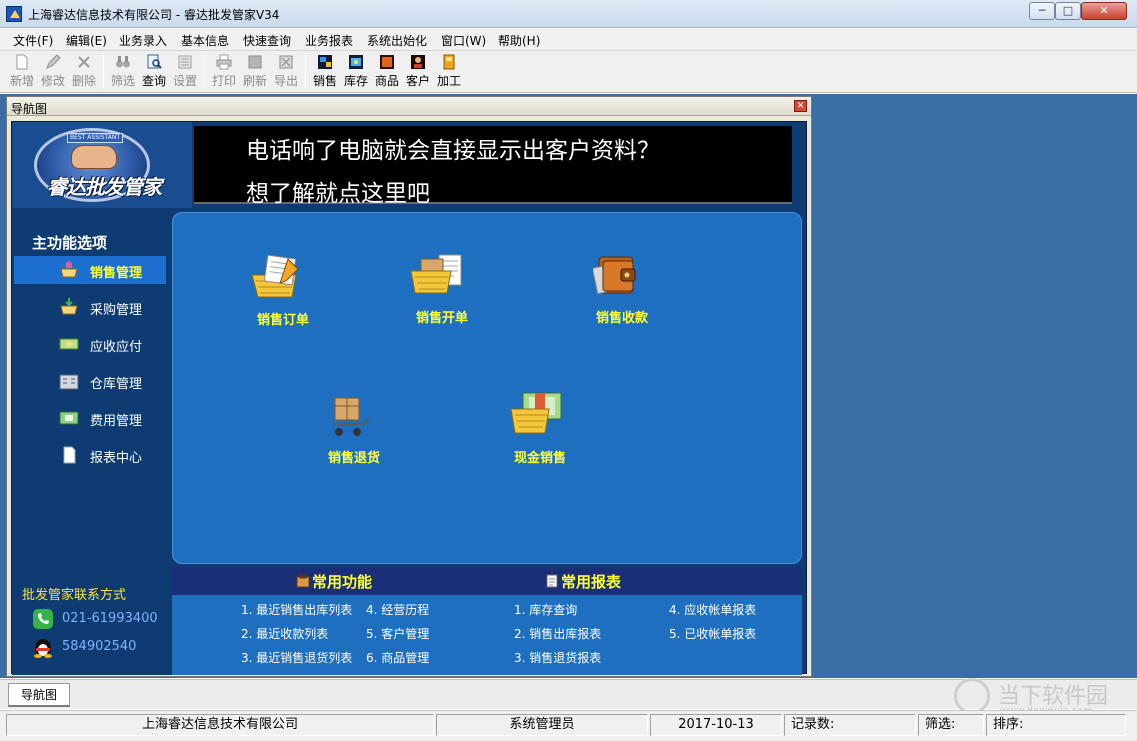 The width and height of the screenshot is (1137, 741). Describe the element at coordinates (951, 725) in the screenshot. I see `status-filter: 筛选:` at that location.